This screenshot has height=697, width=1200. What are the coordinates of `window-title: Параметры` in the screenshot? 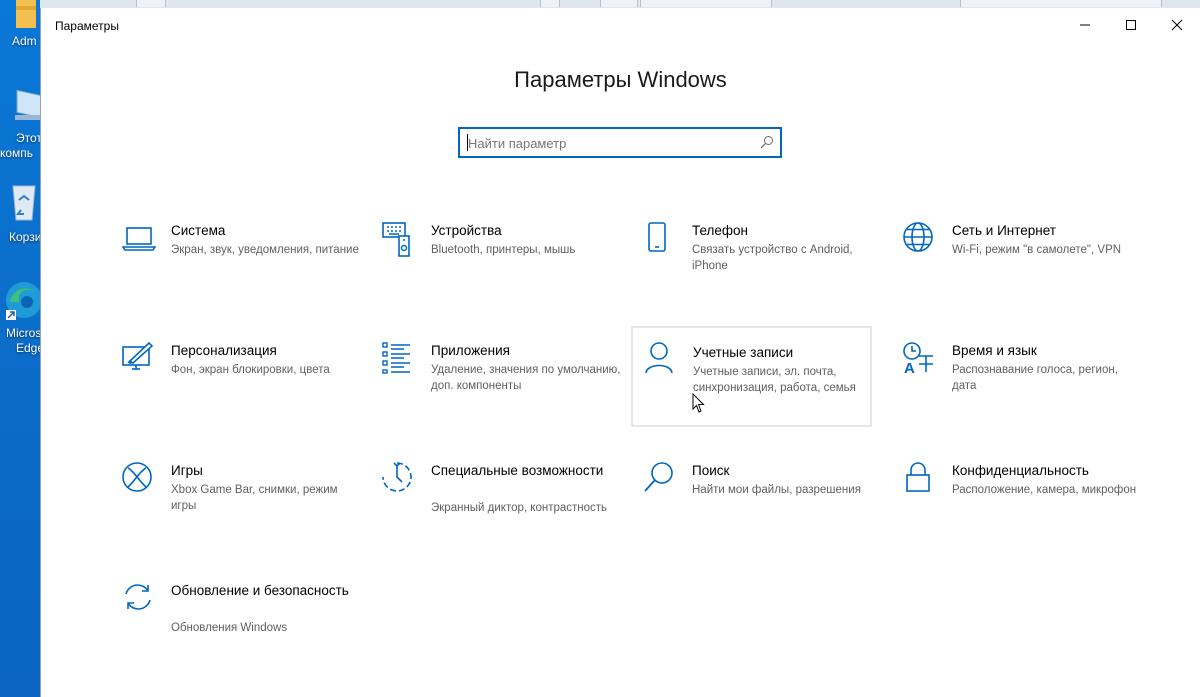 It's located at (87, 26).